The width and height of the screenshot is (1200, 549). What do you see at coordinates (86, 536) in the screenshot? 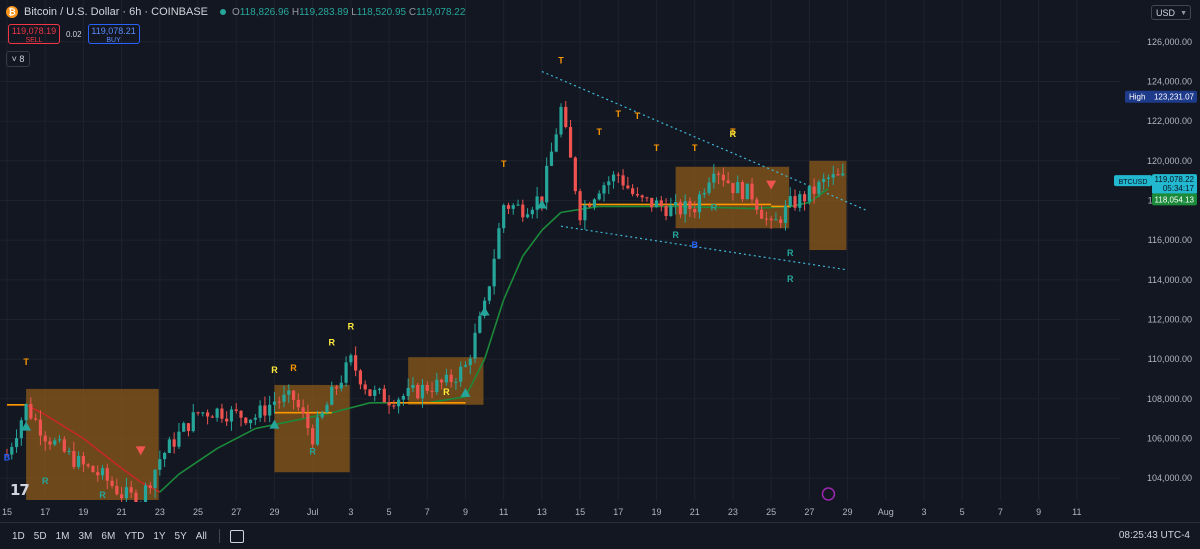
I see `timeframe-3m: 3M` at bounding box center [86, 536].